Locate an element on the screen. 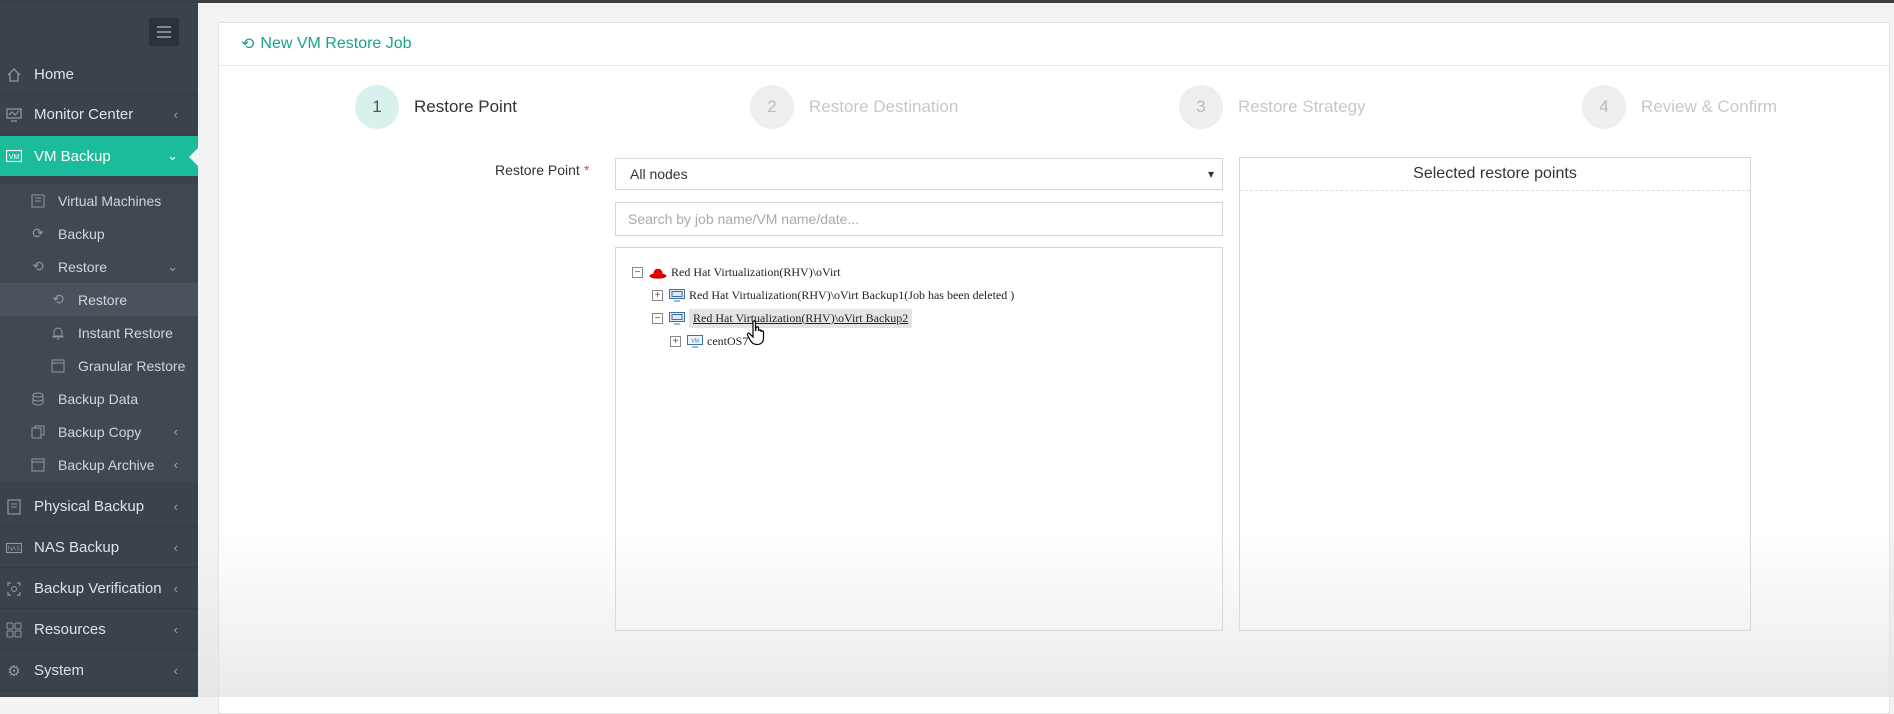  step-label: Restore Strategy is located at coordinates (1302, 106).